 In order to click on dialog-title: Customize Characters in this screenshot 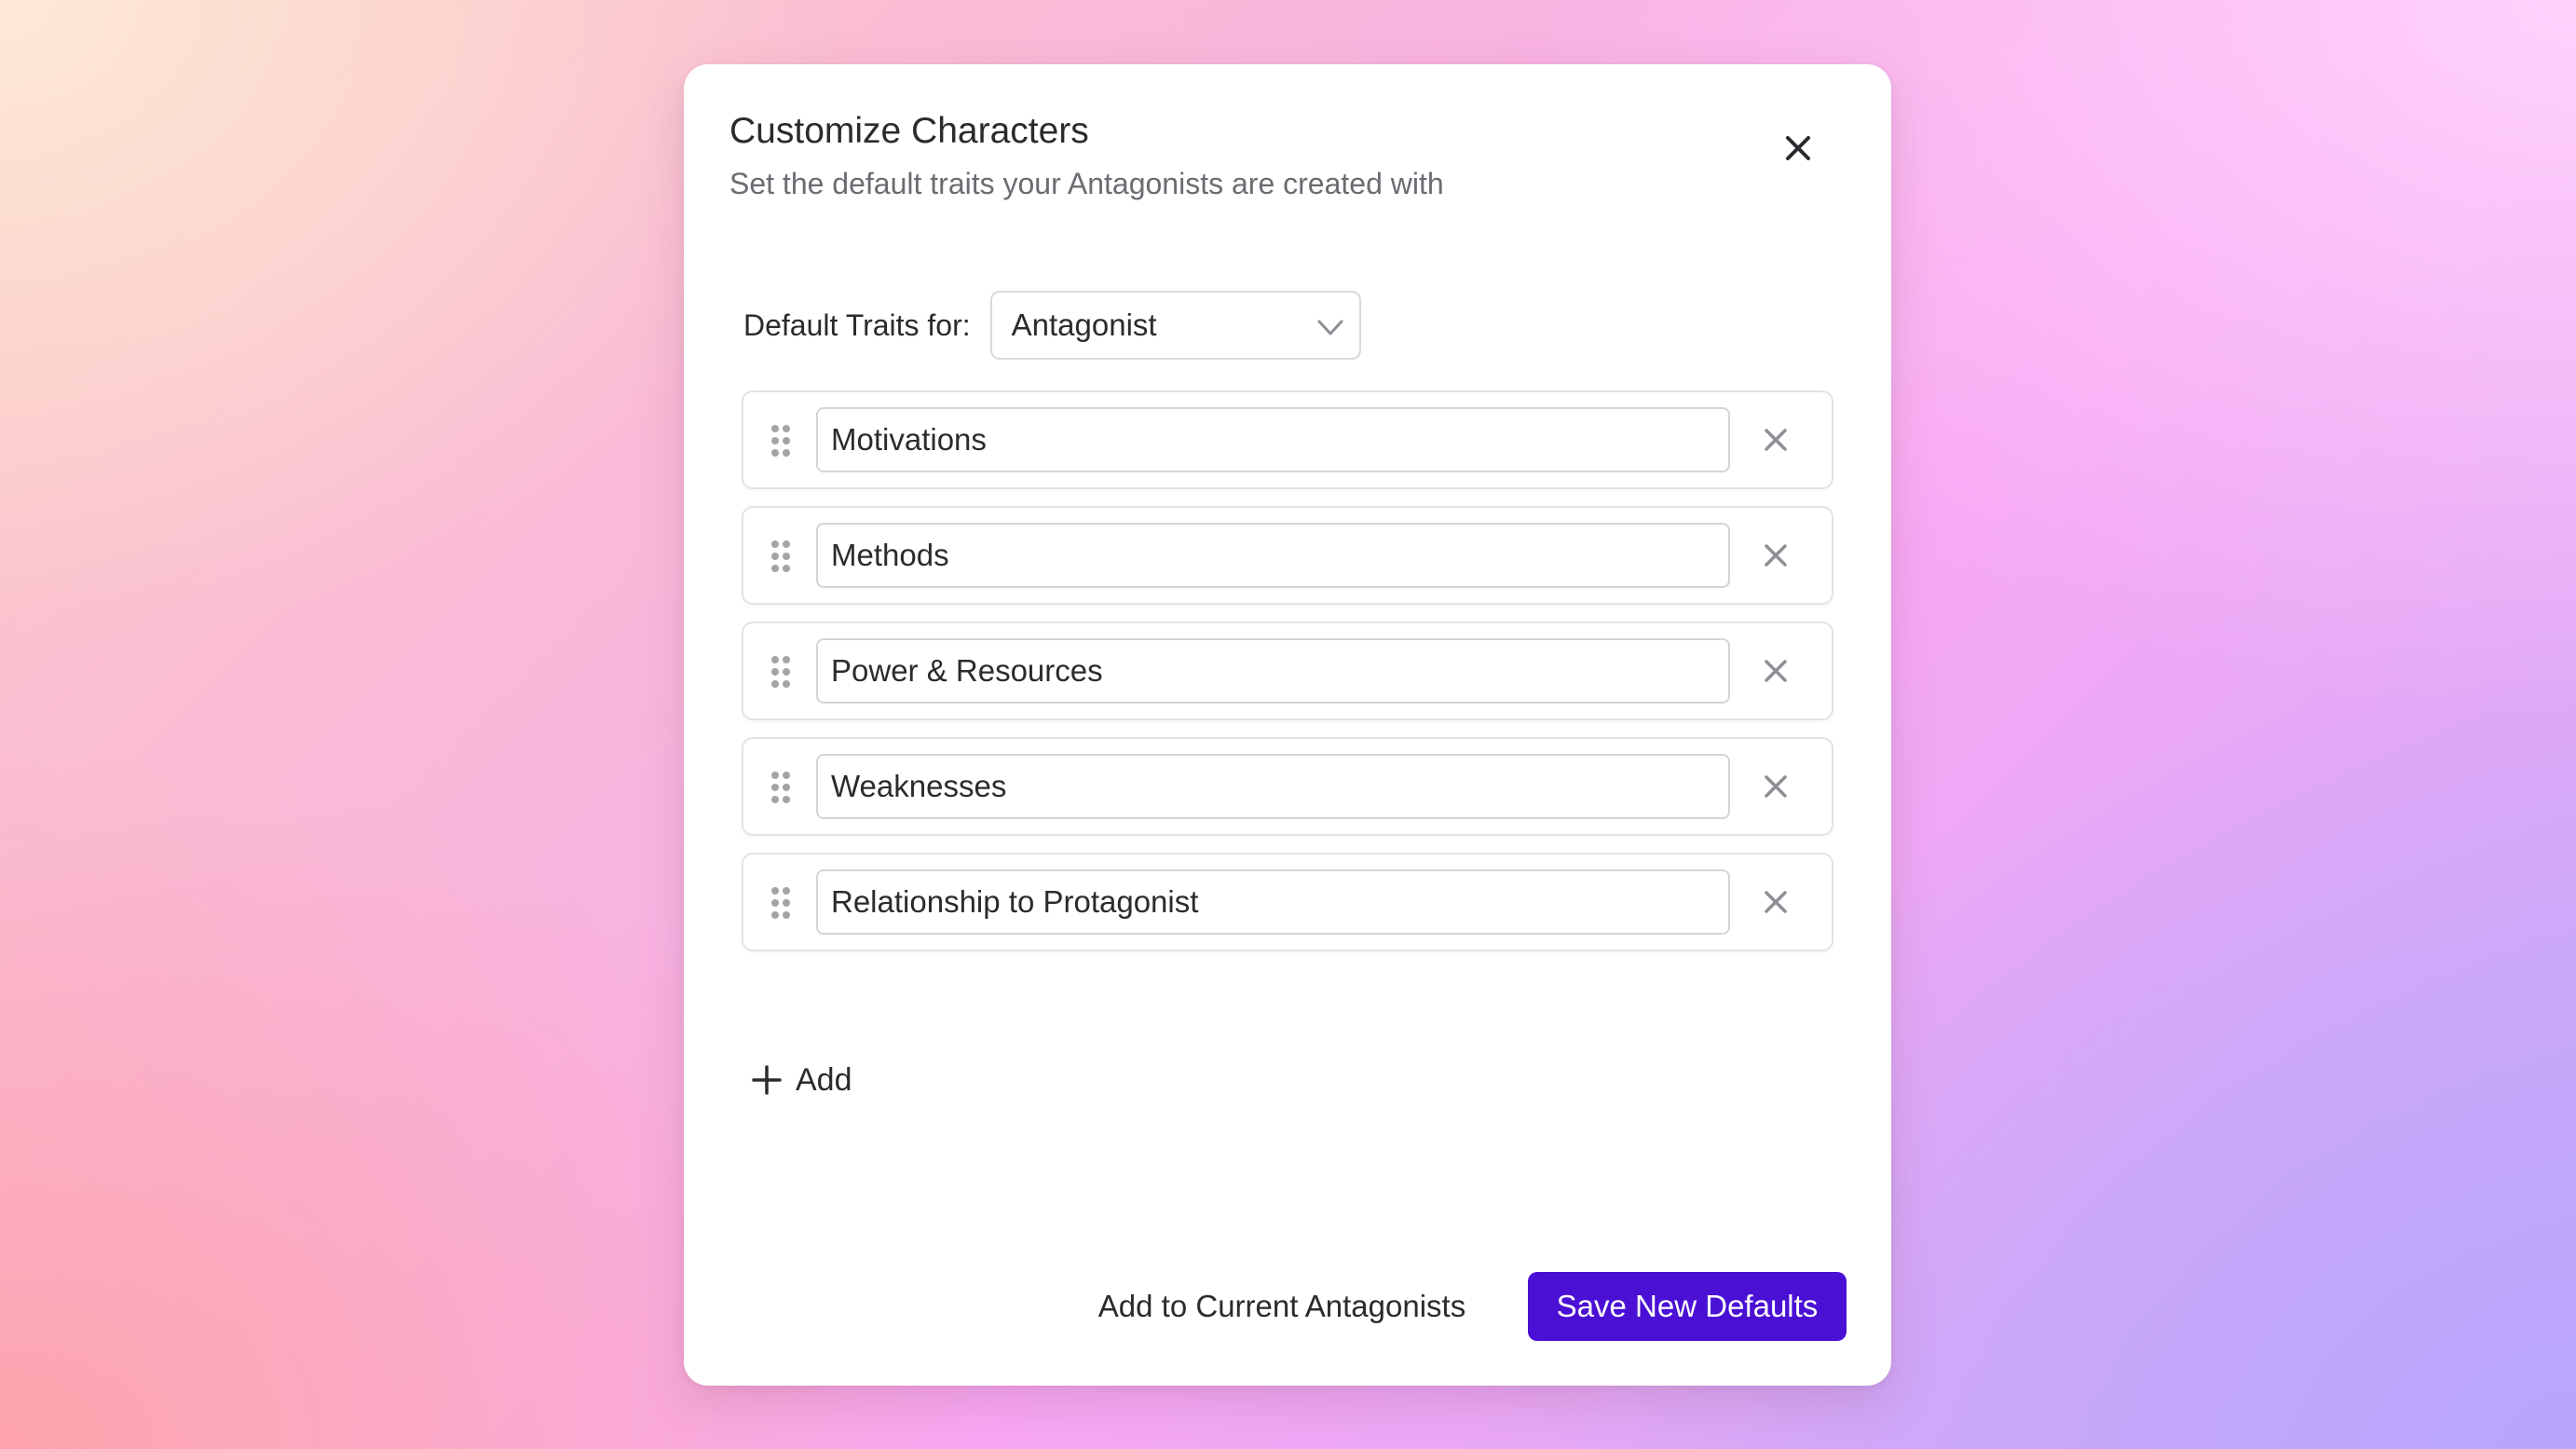, I will do `click(909, 131)`.